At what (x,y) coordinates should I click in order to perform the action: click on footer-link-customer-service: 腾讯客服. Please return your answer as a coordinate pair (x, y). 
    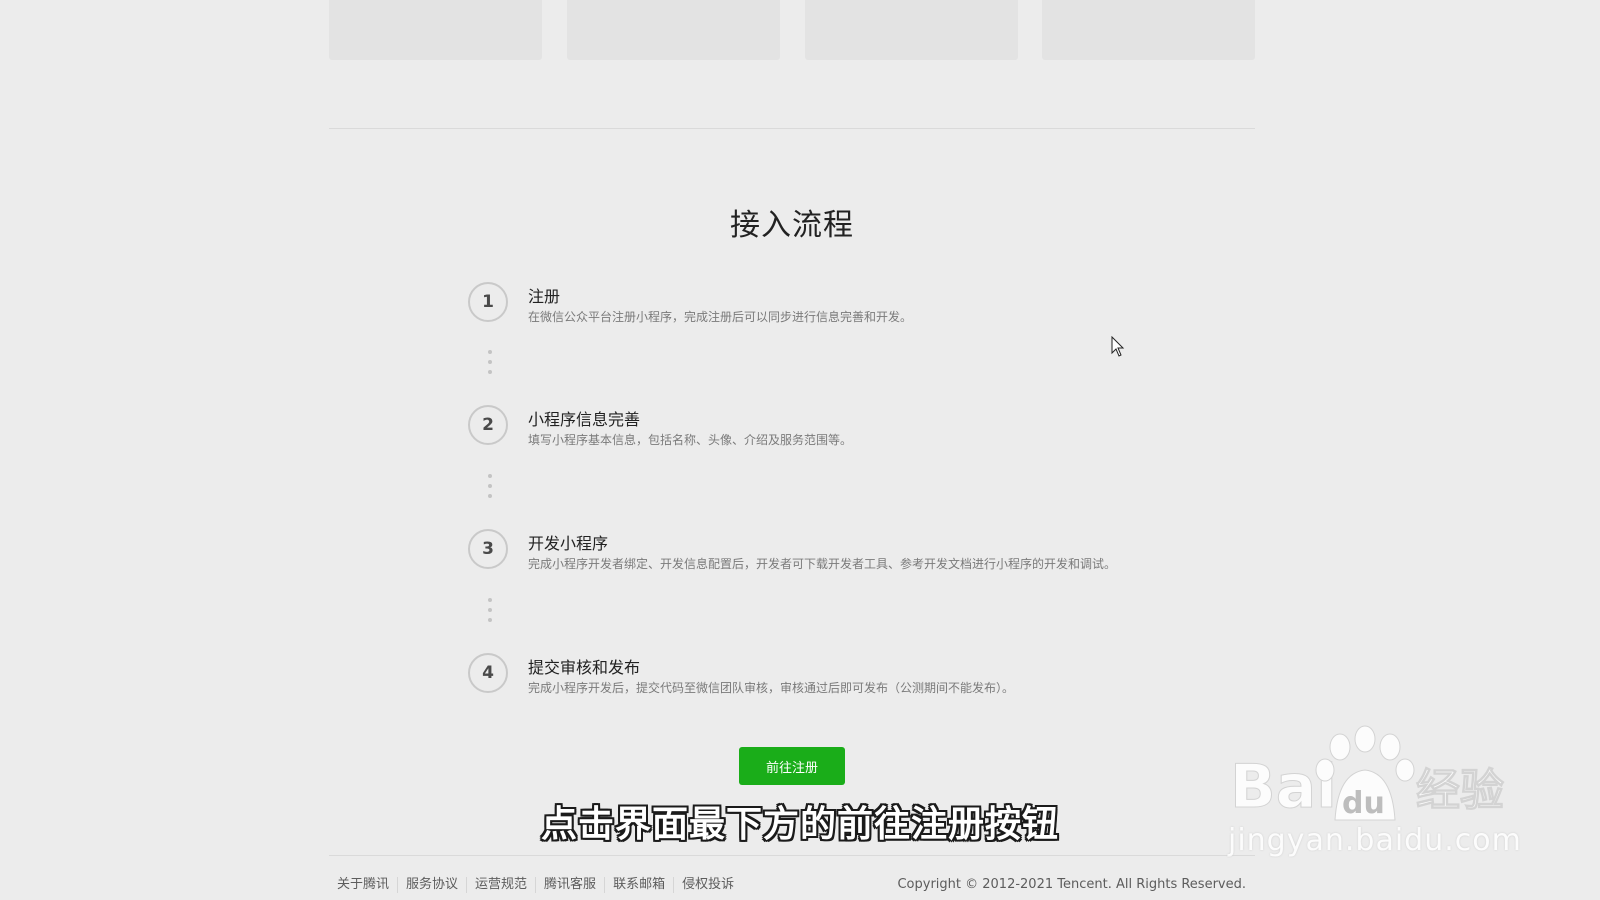
    Looking at the image, I should click on (571, 885).